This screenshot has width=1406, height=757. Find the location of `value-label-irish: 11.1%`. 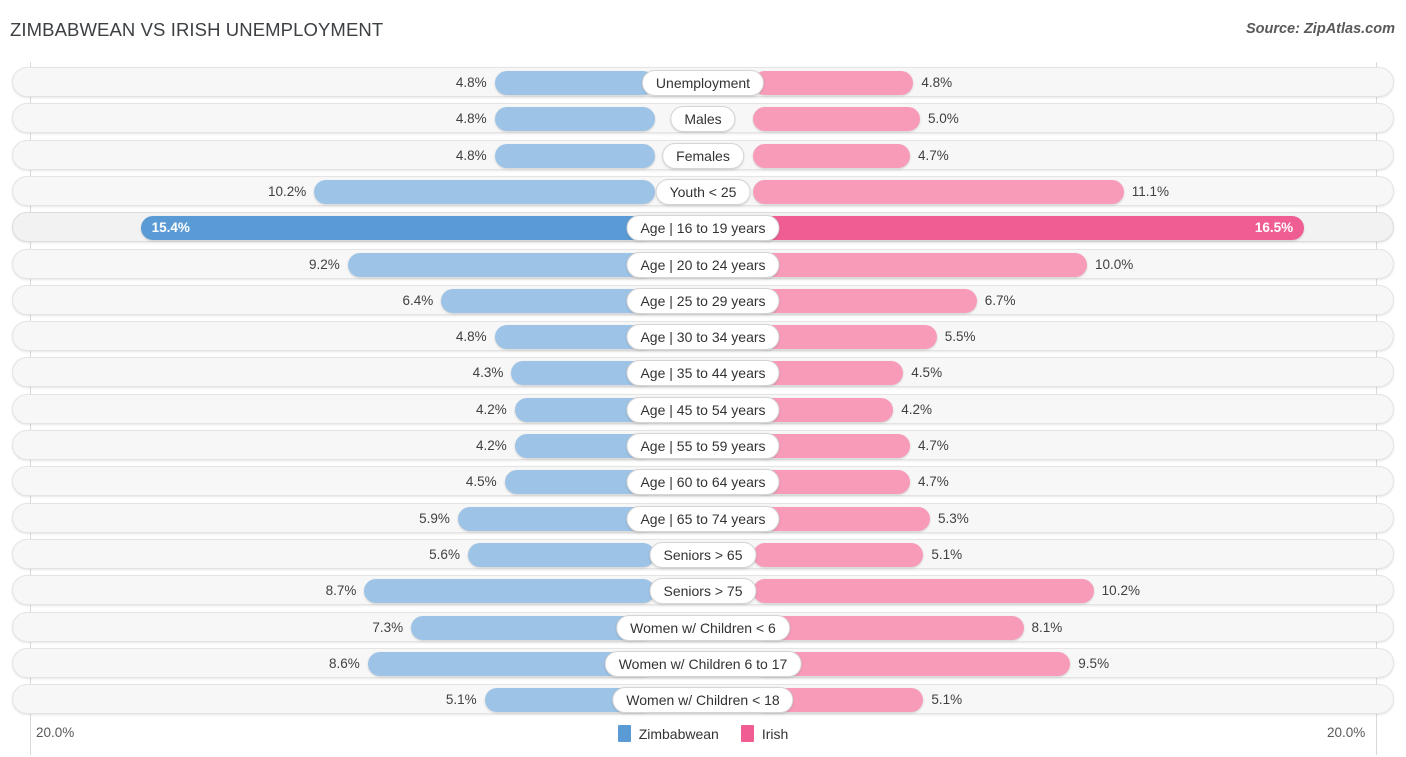

value-label-irish: 11.1% is located at coordinates (1150, 191).